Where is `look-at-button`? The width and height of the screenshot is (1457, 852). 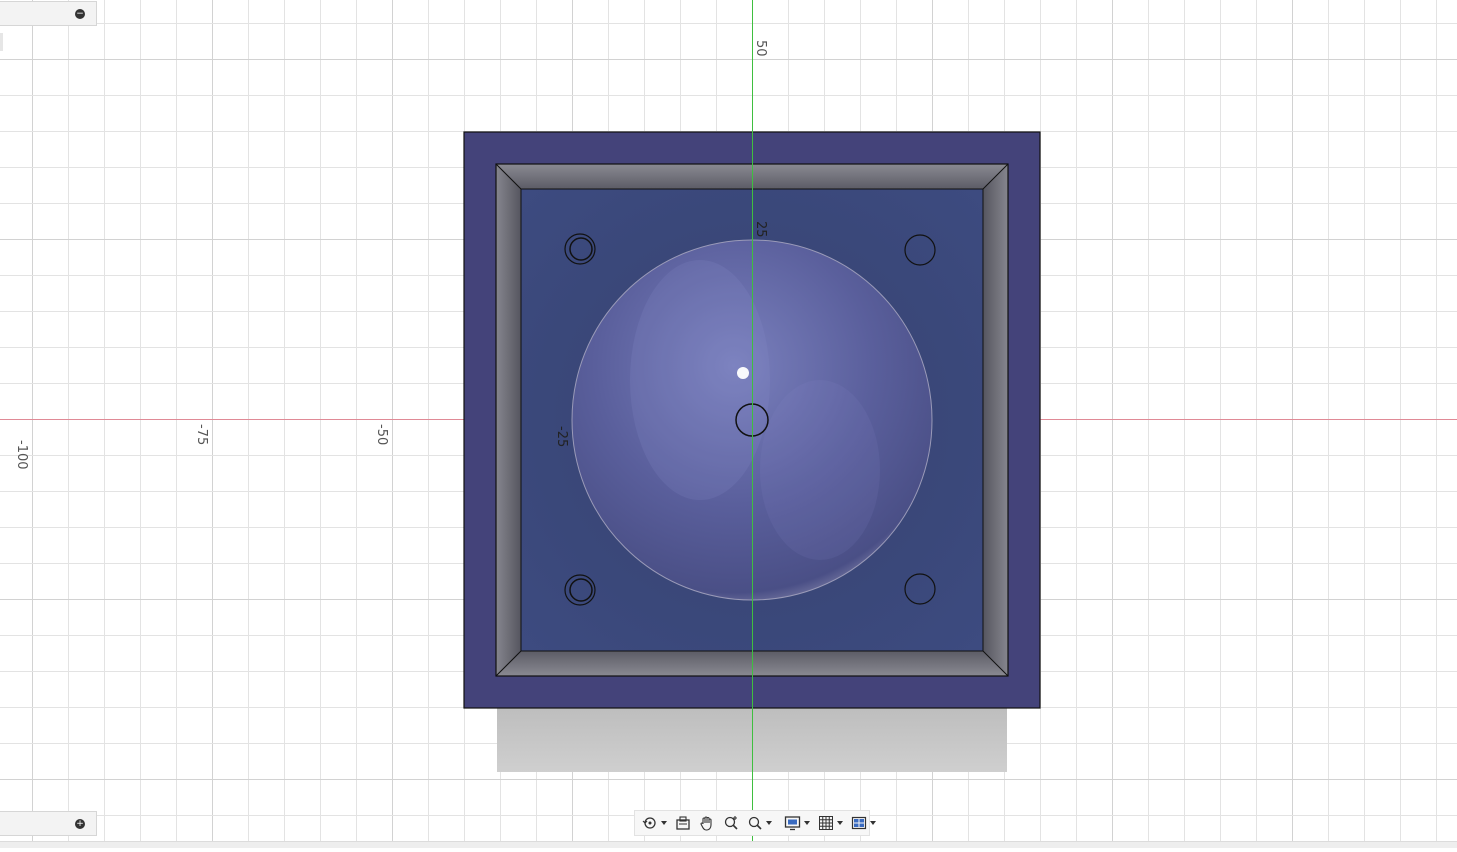 look-at-button is located at coordinates (683, 823).